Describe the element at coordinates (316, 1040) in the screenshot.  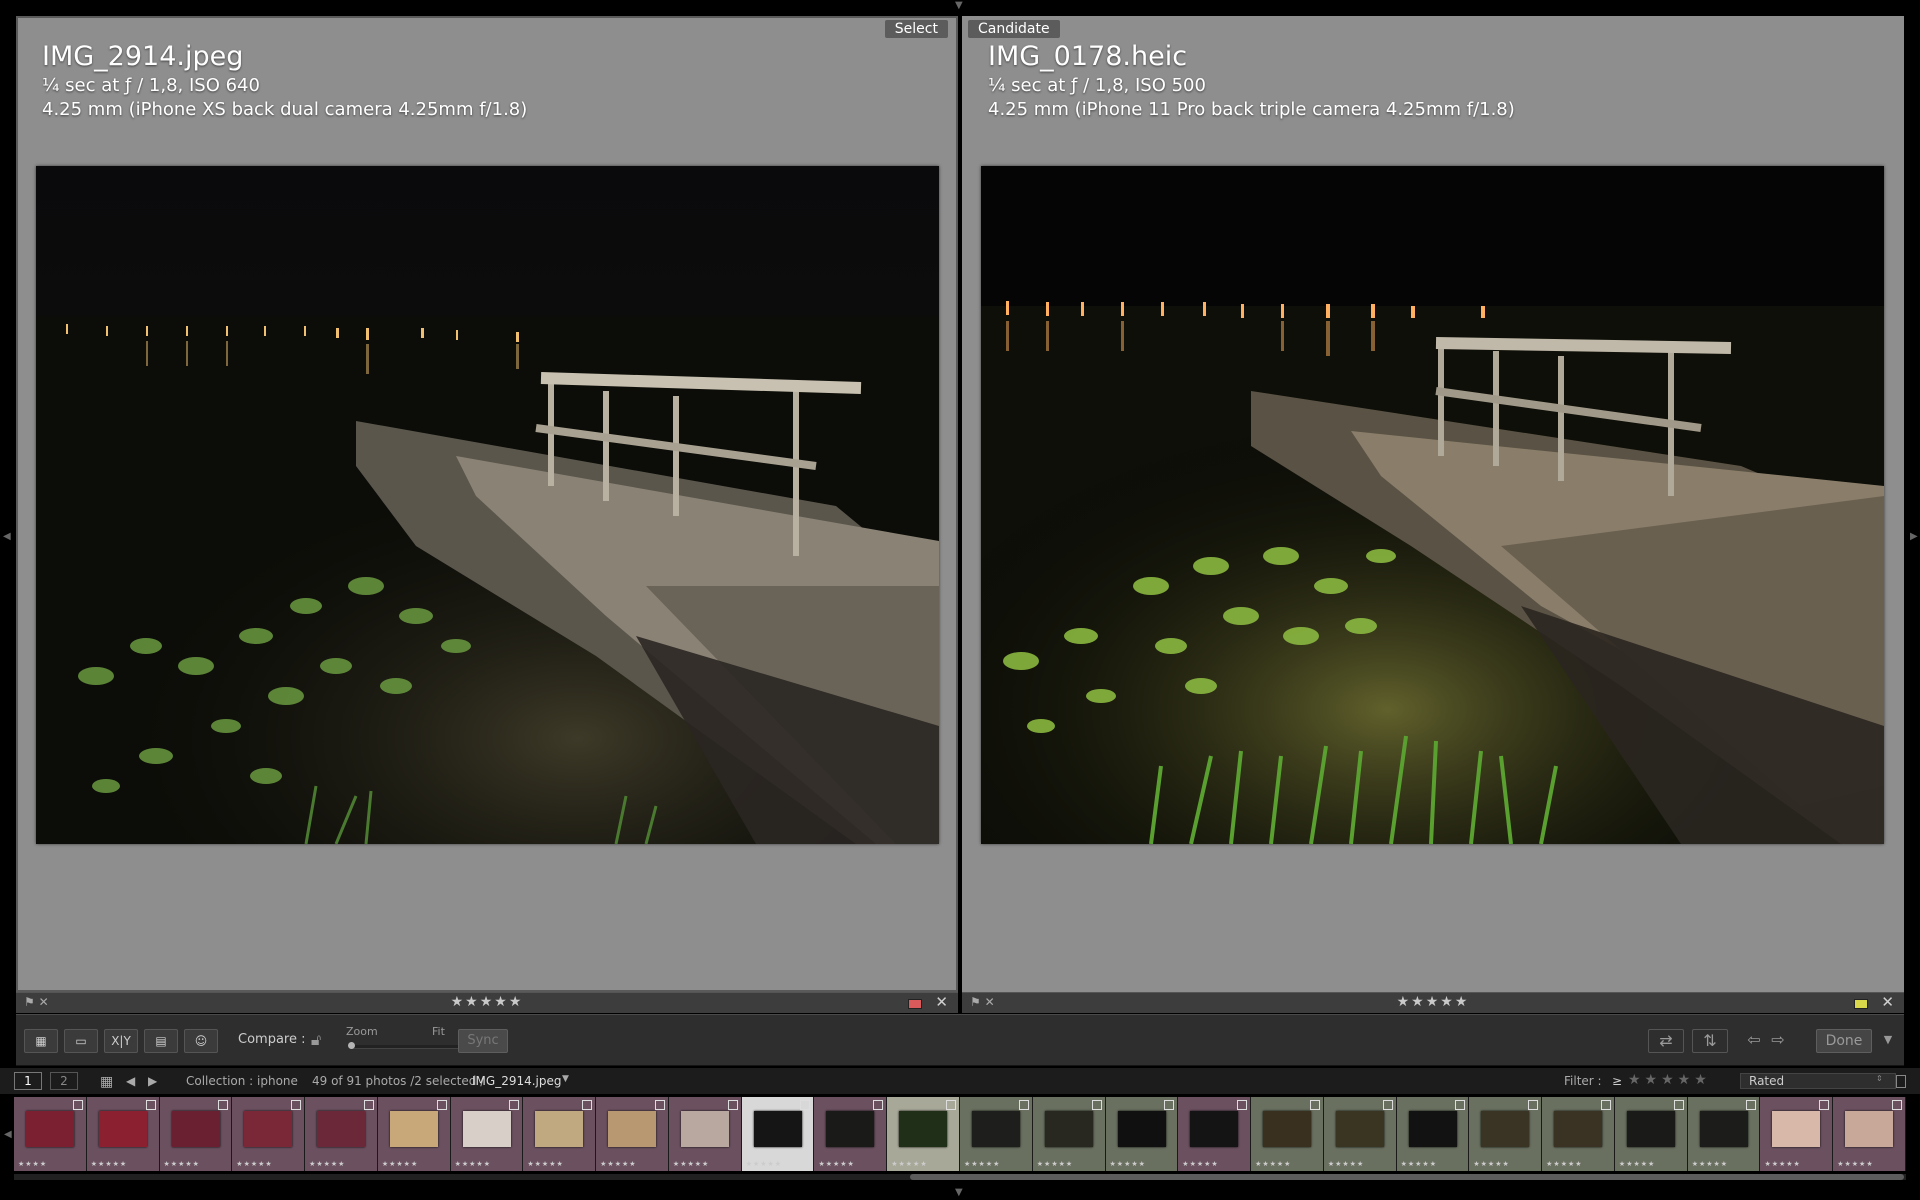
I see `lock-icon: 🔓︎` at that location.